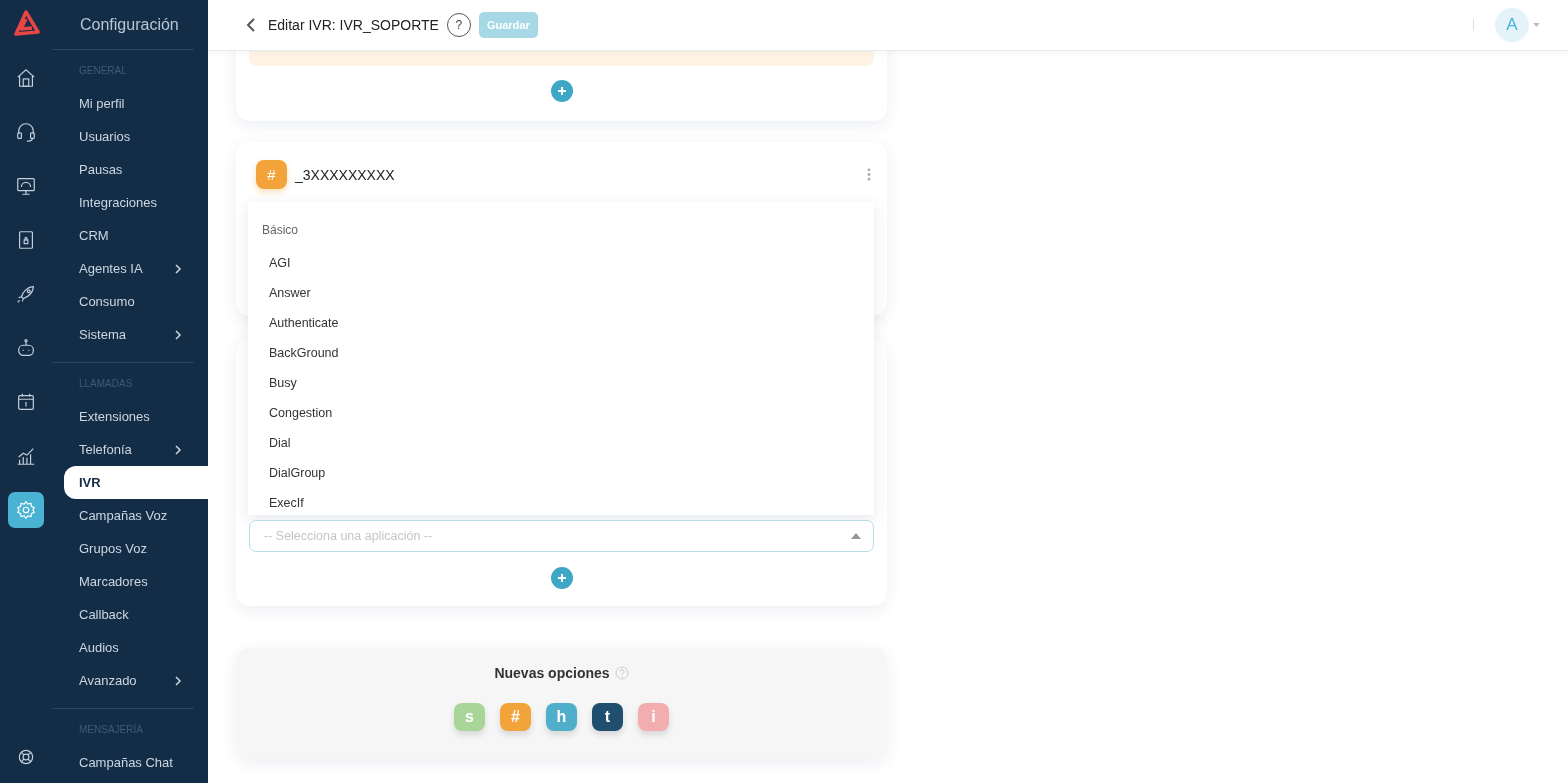  I want to click on dropdown-option: Dial, so click(561, 443).